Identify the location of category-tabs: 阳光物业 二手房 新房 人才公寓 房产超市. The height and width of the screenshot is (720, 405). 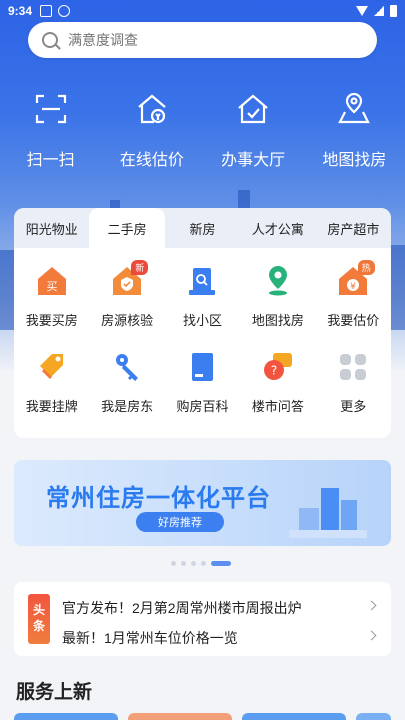
(202, 228).